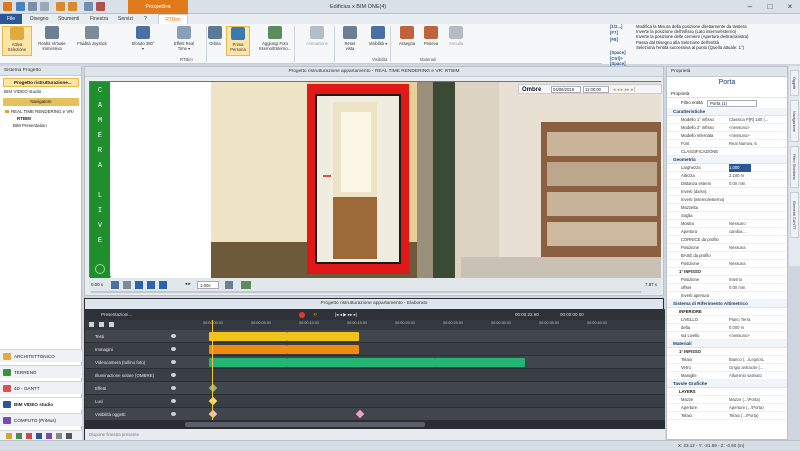 This screenshot has height=451, width=800. What do you see at coordinates (188, 284) in the screenshot?
I see `speed-arrows: ◂ ▸` at bounding box center [188, 284].